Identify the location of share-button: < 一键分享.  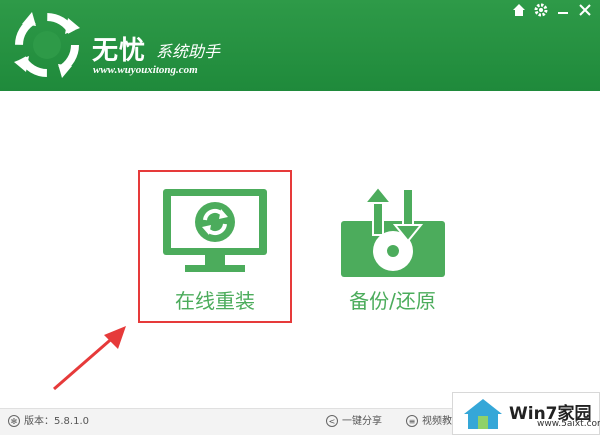
(354, 422).